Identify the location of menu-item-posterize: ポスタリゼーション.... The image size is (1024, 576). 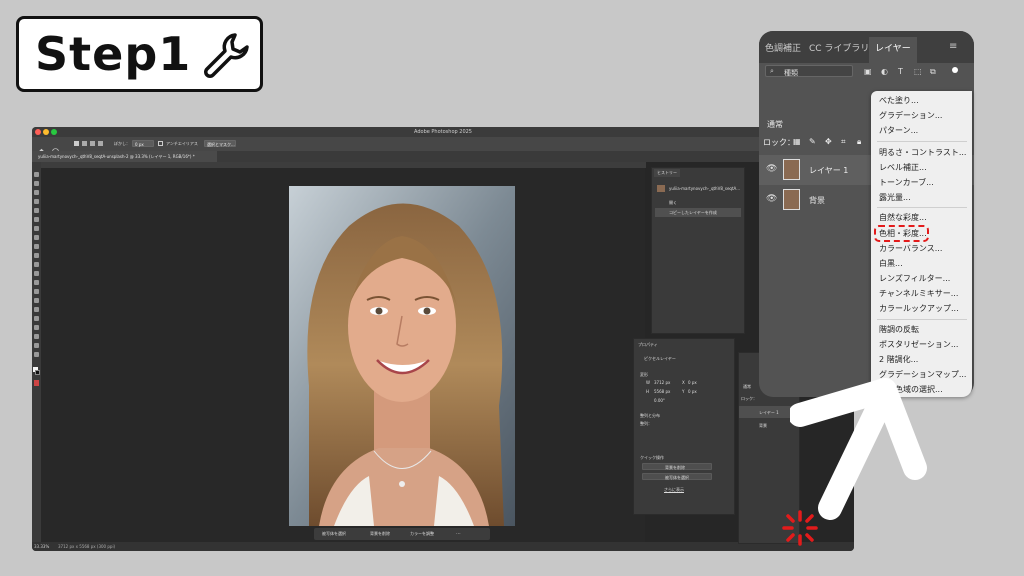
(918, 345).